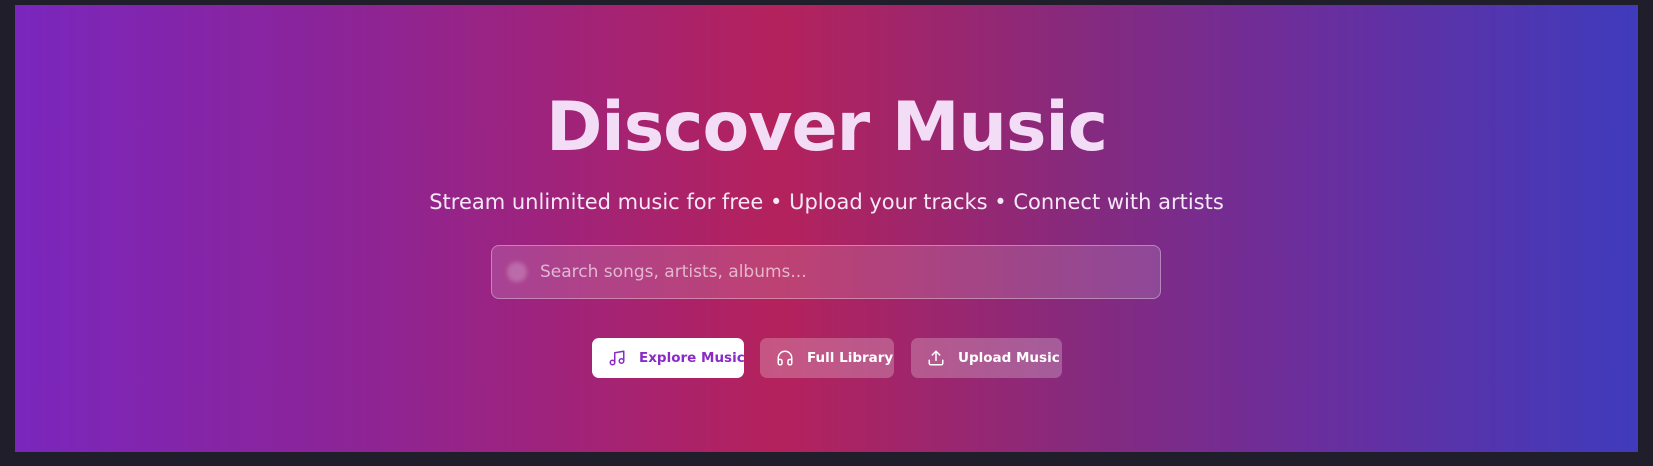  I want to click on music-note-icon, so click(617, 358).